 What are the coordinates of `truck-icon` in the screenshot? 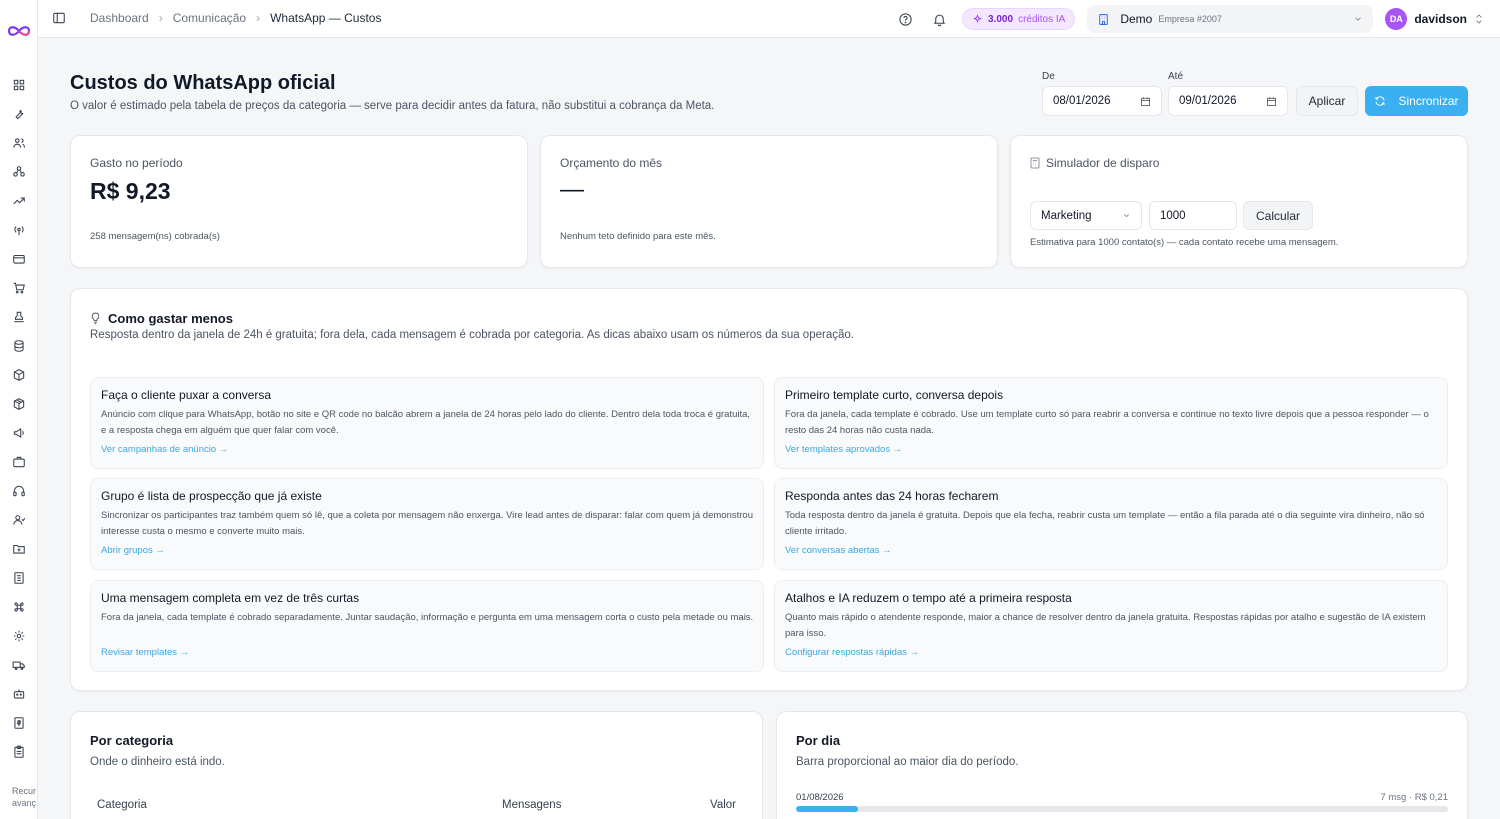 It's located at (18, 665).